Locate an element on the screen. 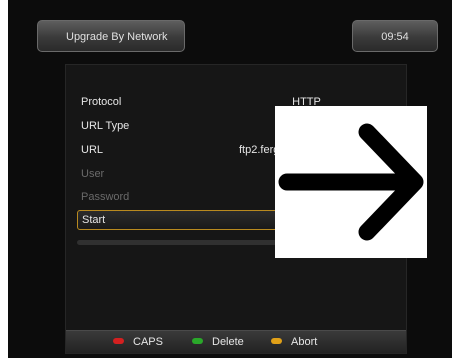 Image resolution: width=452 pixels, height=364 pixels. yellow-key-icon is located at coordinates (276, 341).